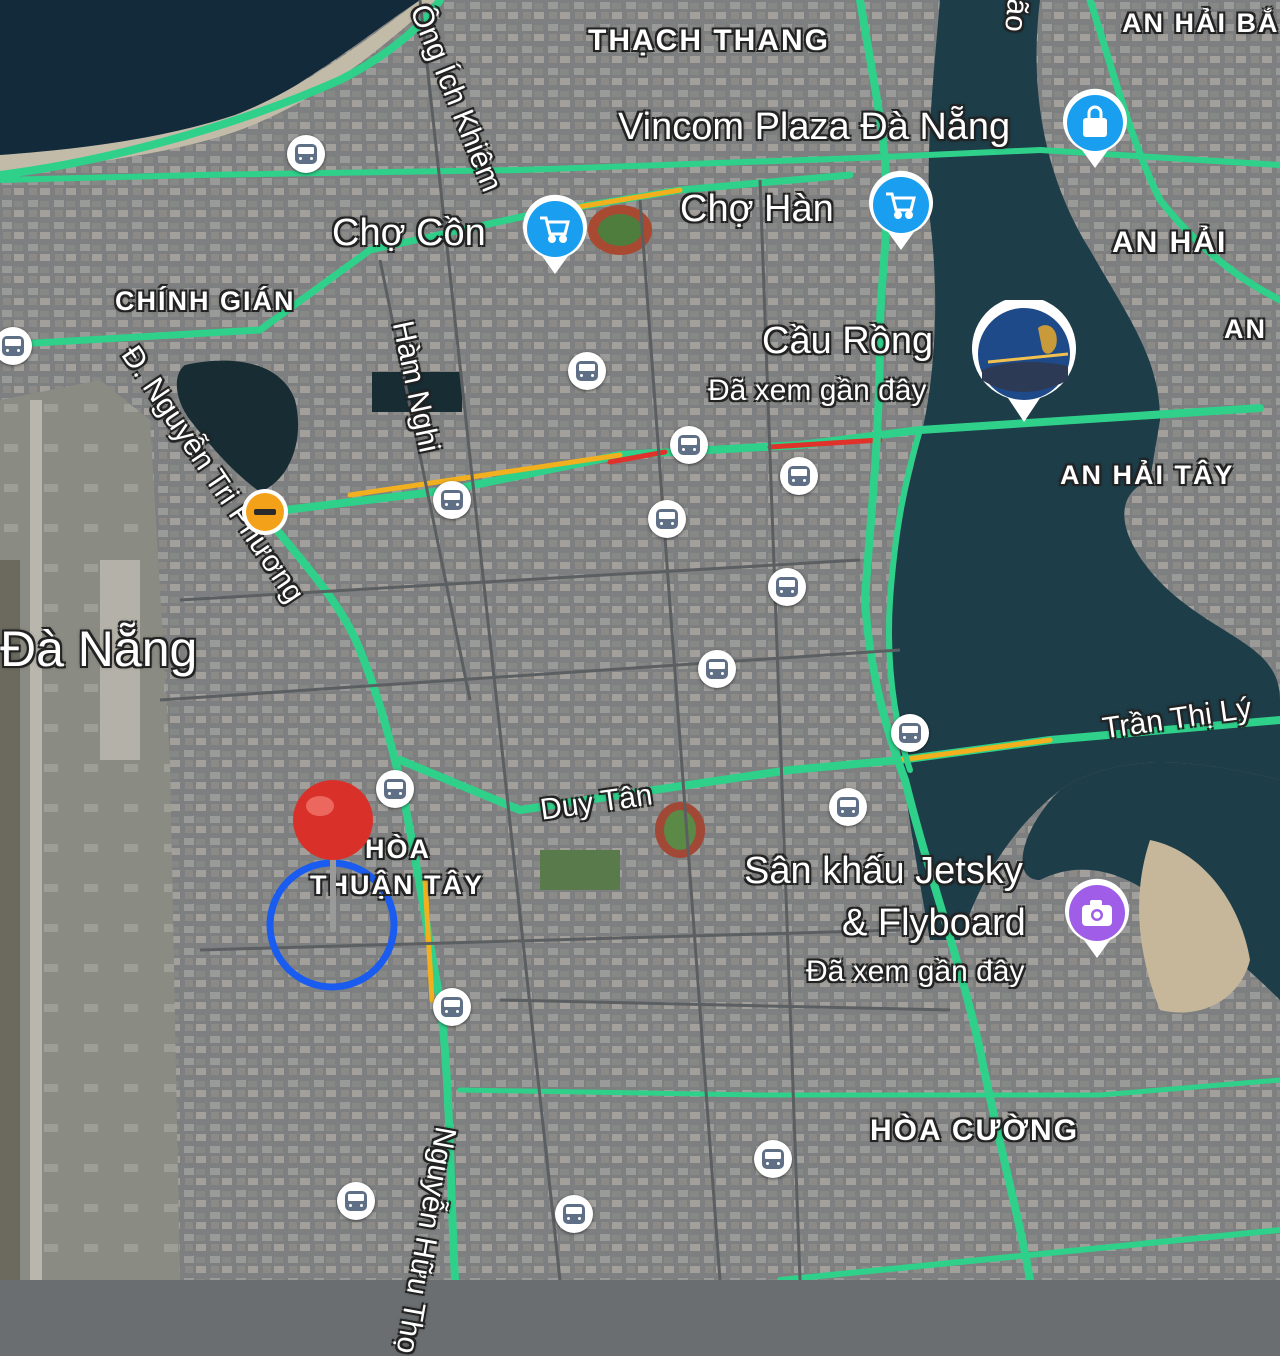 The height and width of the screenshot is (1356, 1280). Describe the element at coordinates (1016, 17) in the screenshot. I see `road-label-hoa: ão` at that location.